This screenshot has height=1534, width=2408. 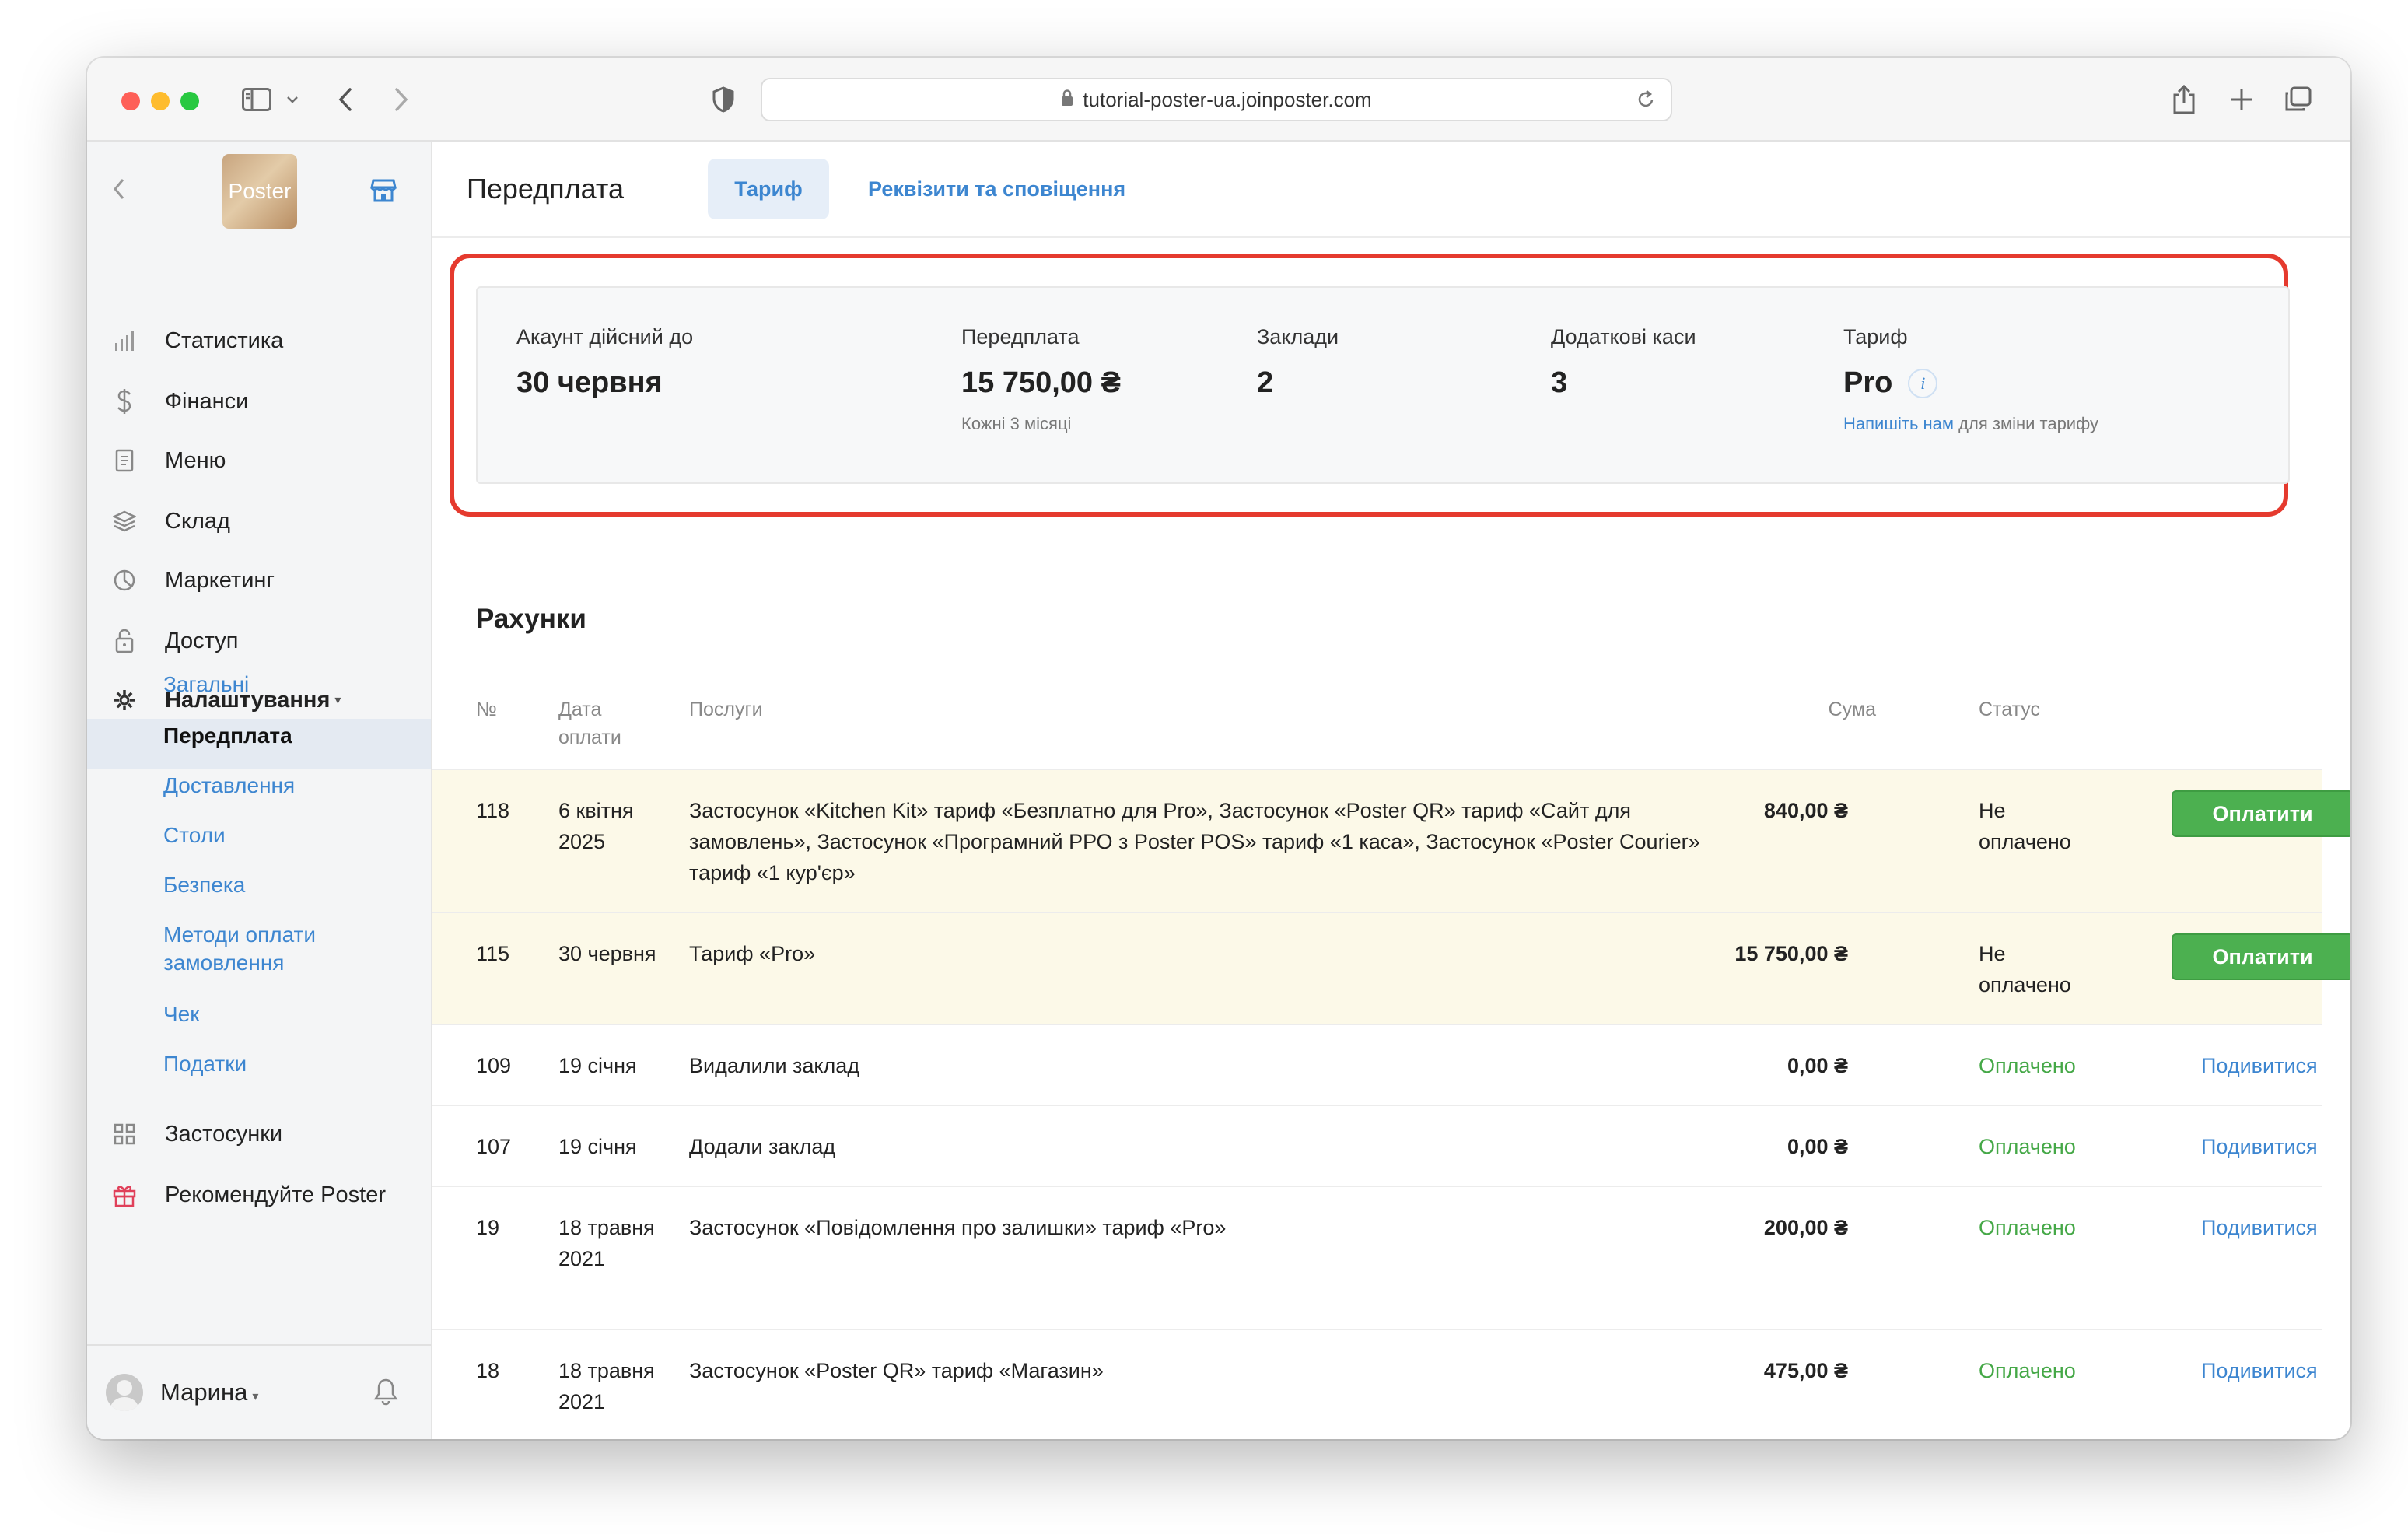 I want to click on invoice-amount: 200,00 ₴, so click(x=1806, y=1227).